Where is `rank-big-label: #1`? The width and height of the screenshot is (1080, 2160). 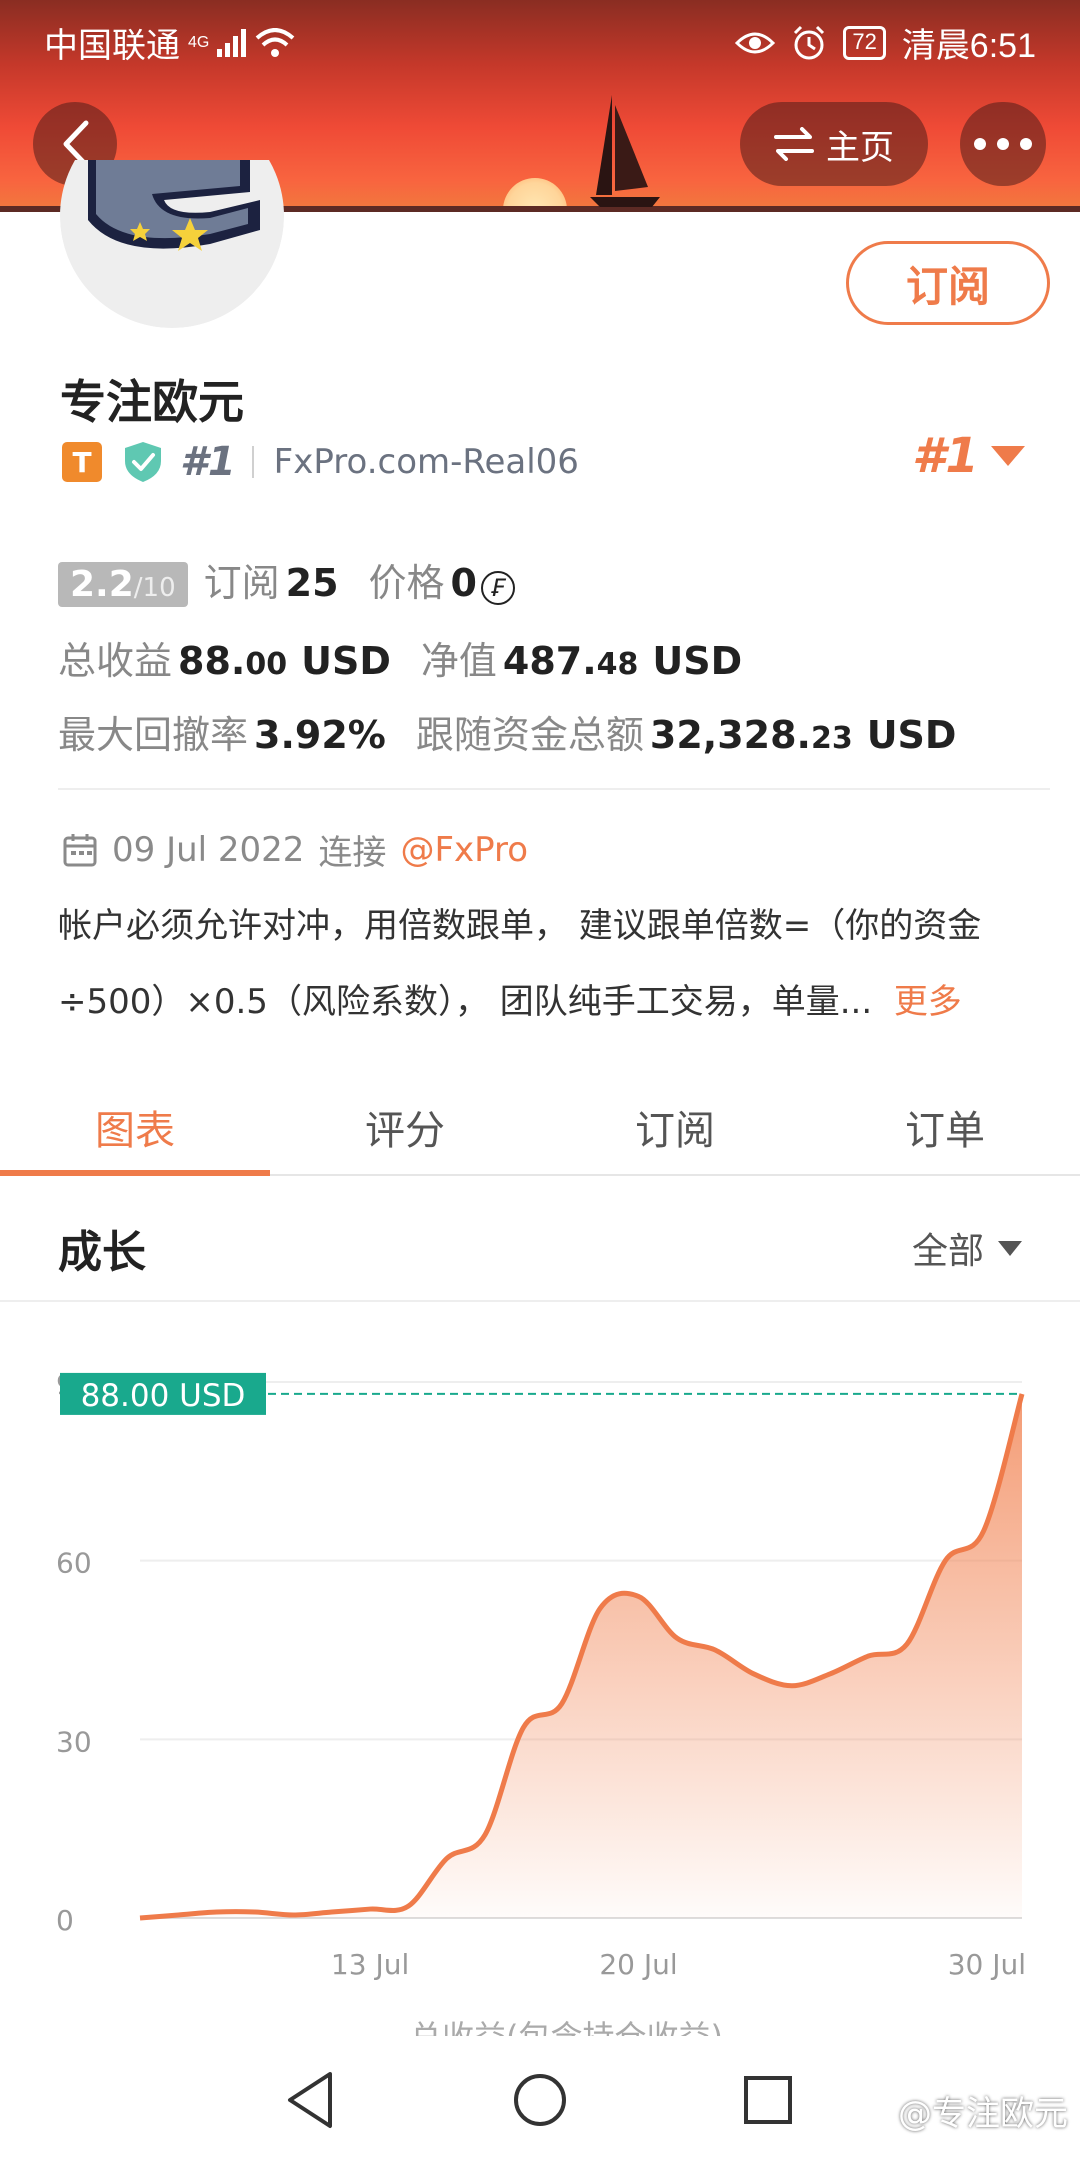
rank-big-label: #1 is located at coordinates (945, 456).